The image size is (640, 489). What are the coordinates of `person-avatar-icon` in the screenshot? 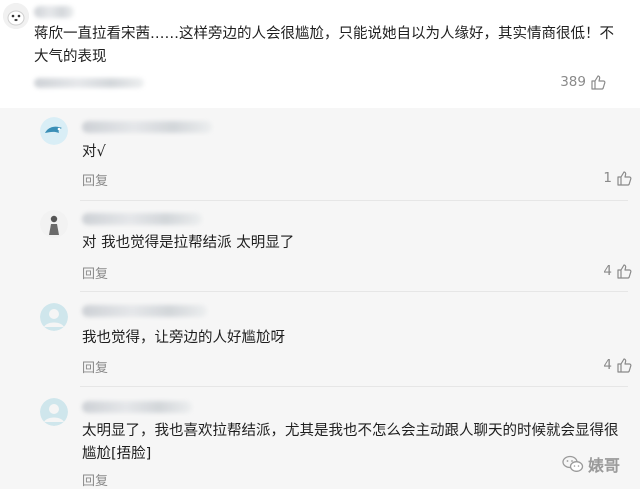 It's located at (54, 224).